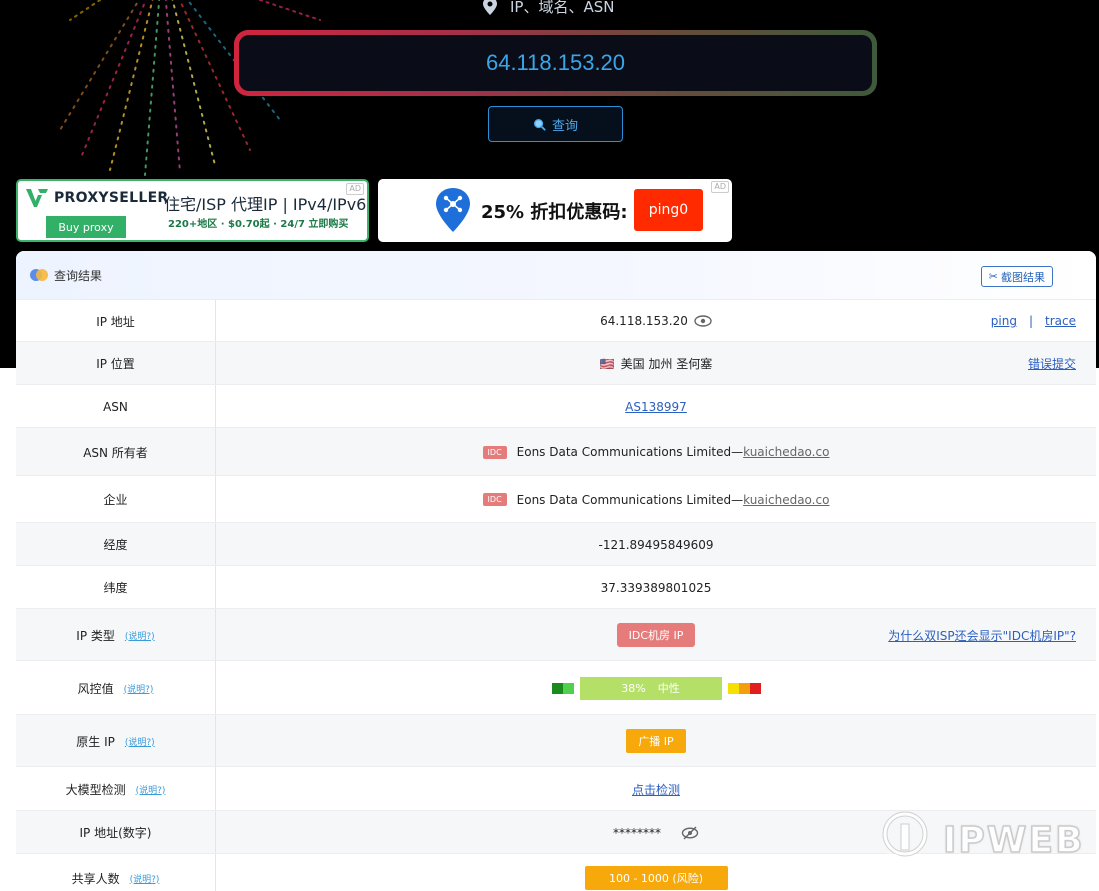  What do you see at coordinates (644, 321) in the screenshot?
I see `ip-address-value: 64.118.153.20` at bounding box center [644, 321].